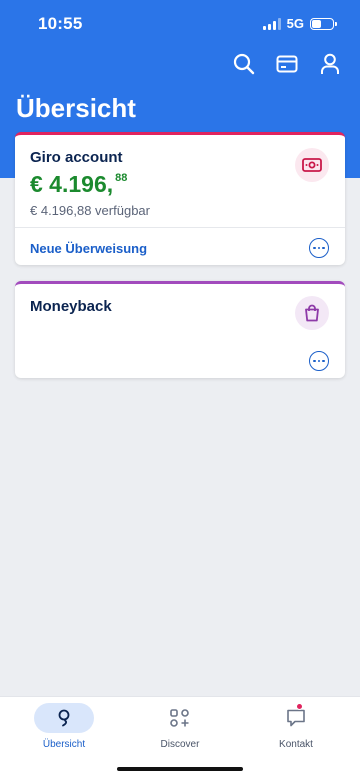  What do you see at coordinates (180, 769) in the screenshot?
I see `home-indicator` at bounding box center [180, 769].